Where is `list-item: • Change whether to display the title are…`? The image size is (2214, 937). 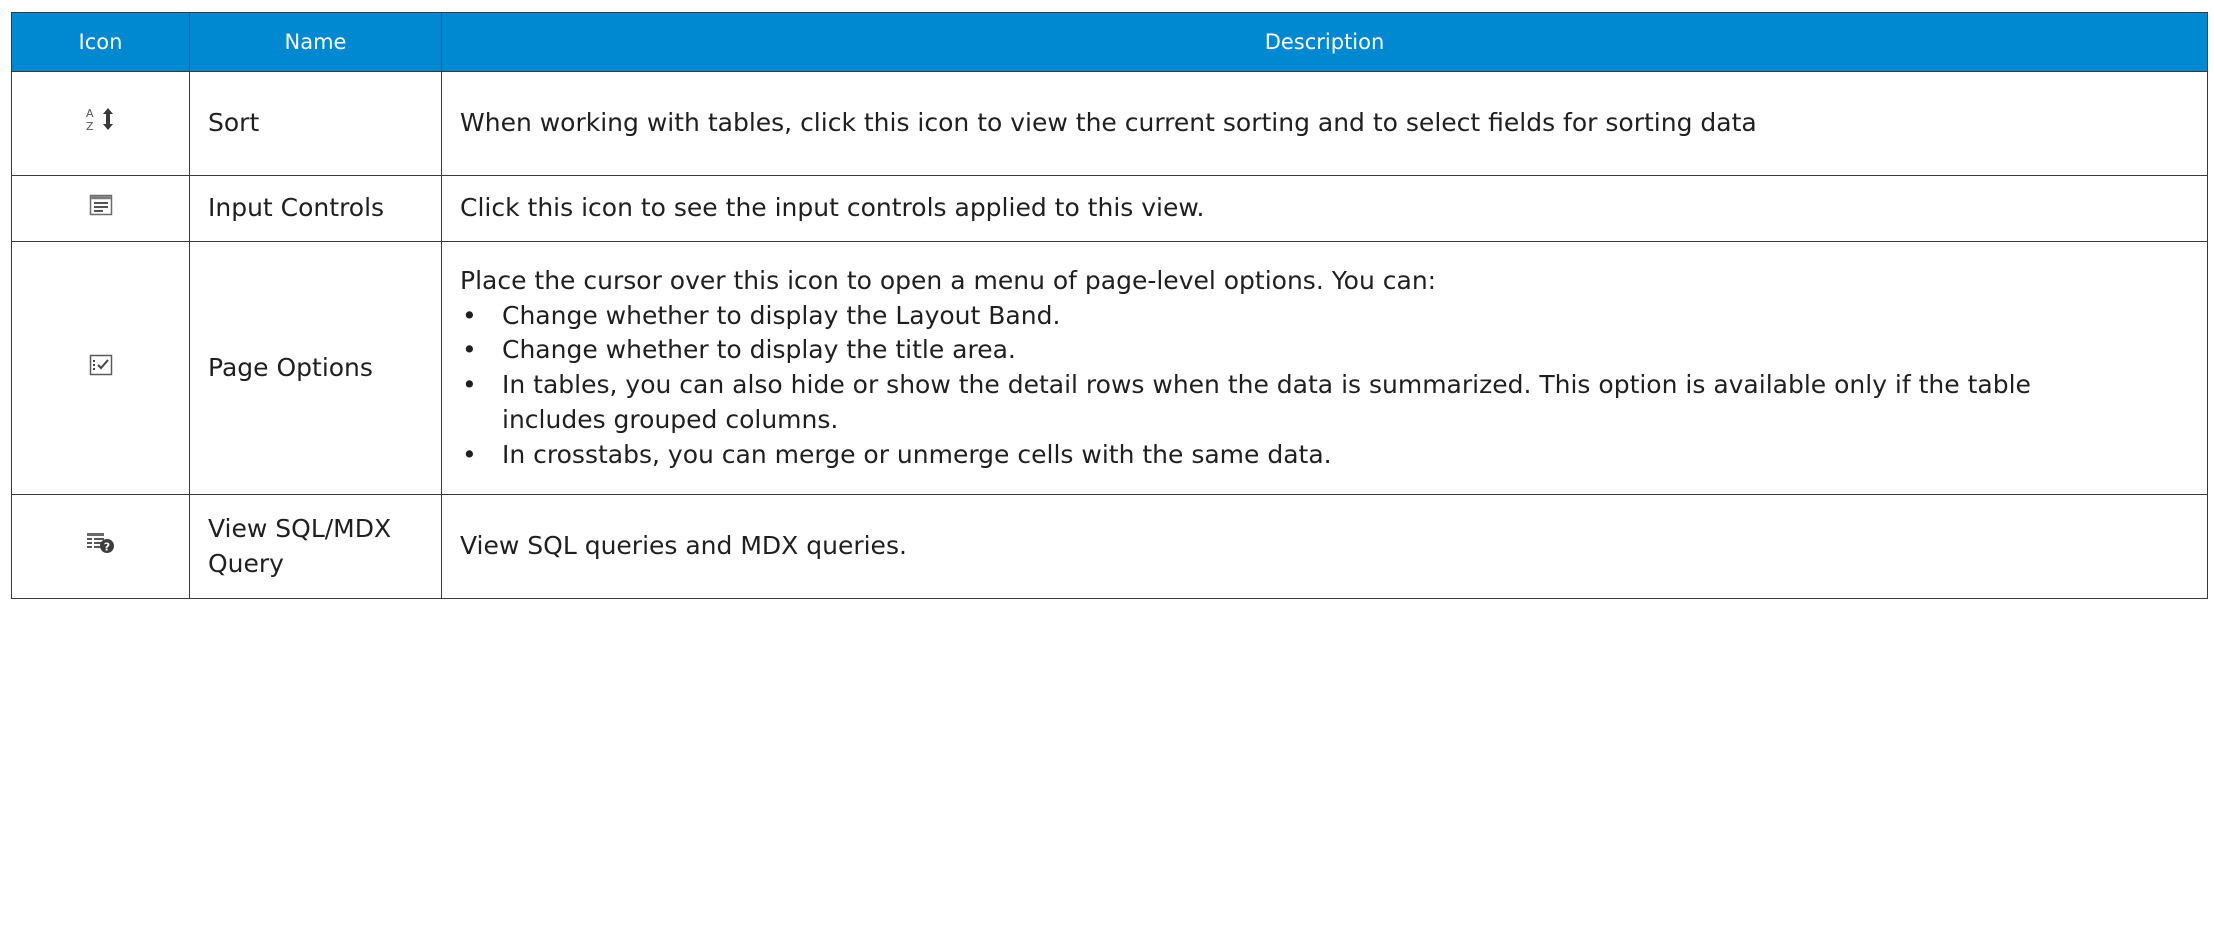 list-item: • Change whether to display the title are… is located at coordinates (1325, 350).